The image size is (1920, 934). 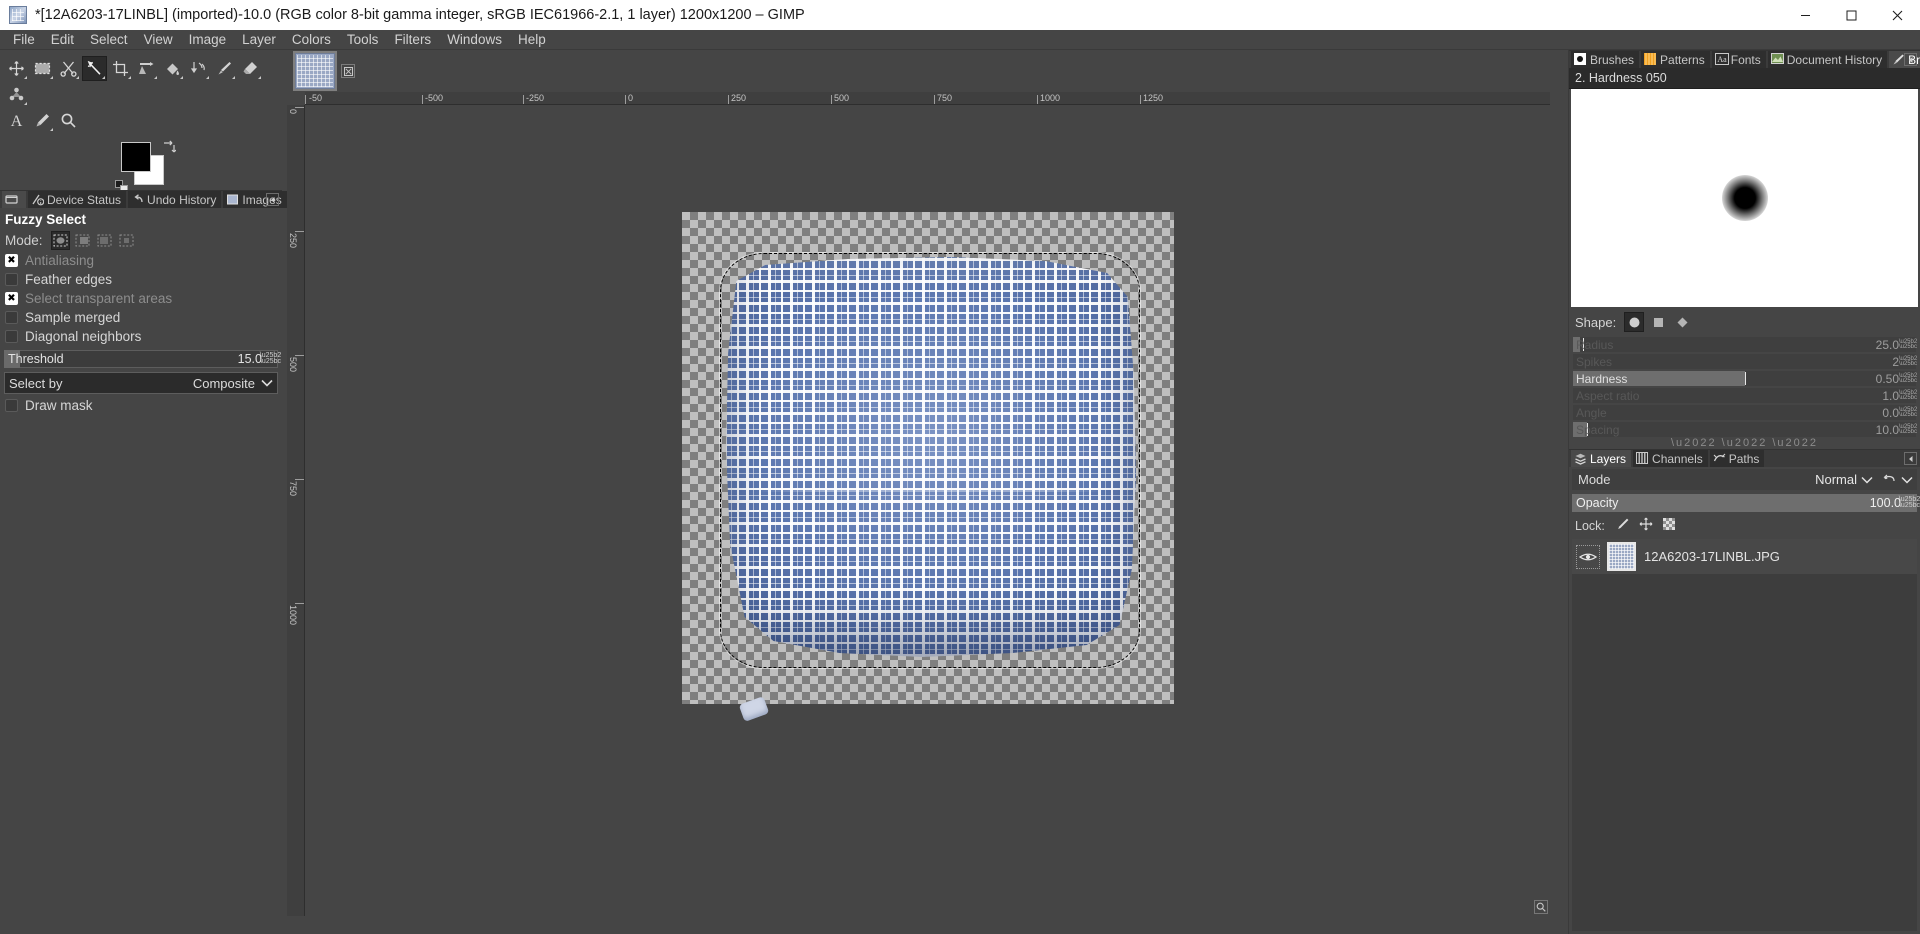 I want to click on antialiasing-checkbox, so click(x=11, y=260).